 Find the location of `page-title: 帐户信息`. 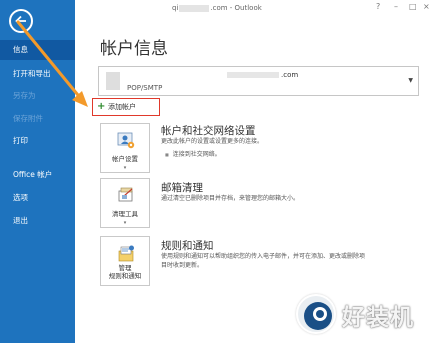

page-title: 帐户信息 is located at coordinates (134, 49).